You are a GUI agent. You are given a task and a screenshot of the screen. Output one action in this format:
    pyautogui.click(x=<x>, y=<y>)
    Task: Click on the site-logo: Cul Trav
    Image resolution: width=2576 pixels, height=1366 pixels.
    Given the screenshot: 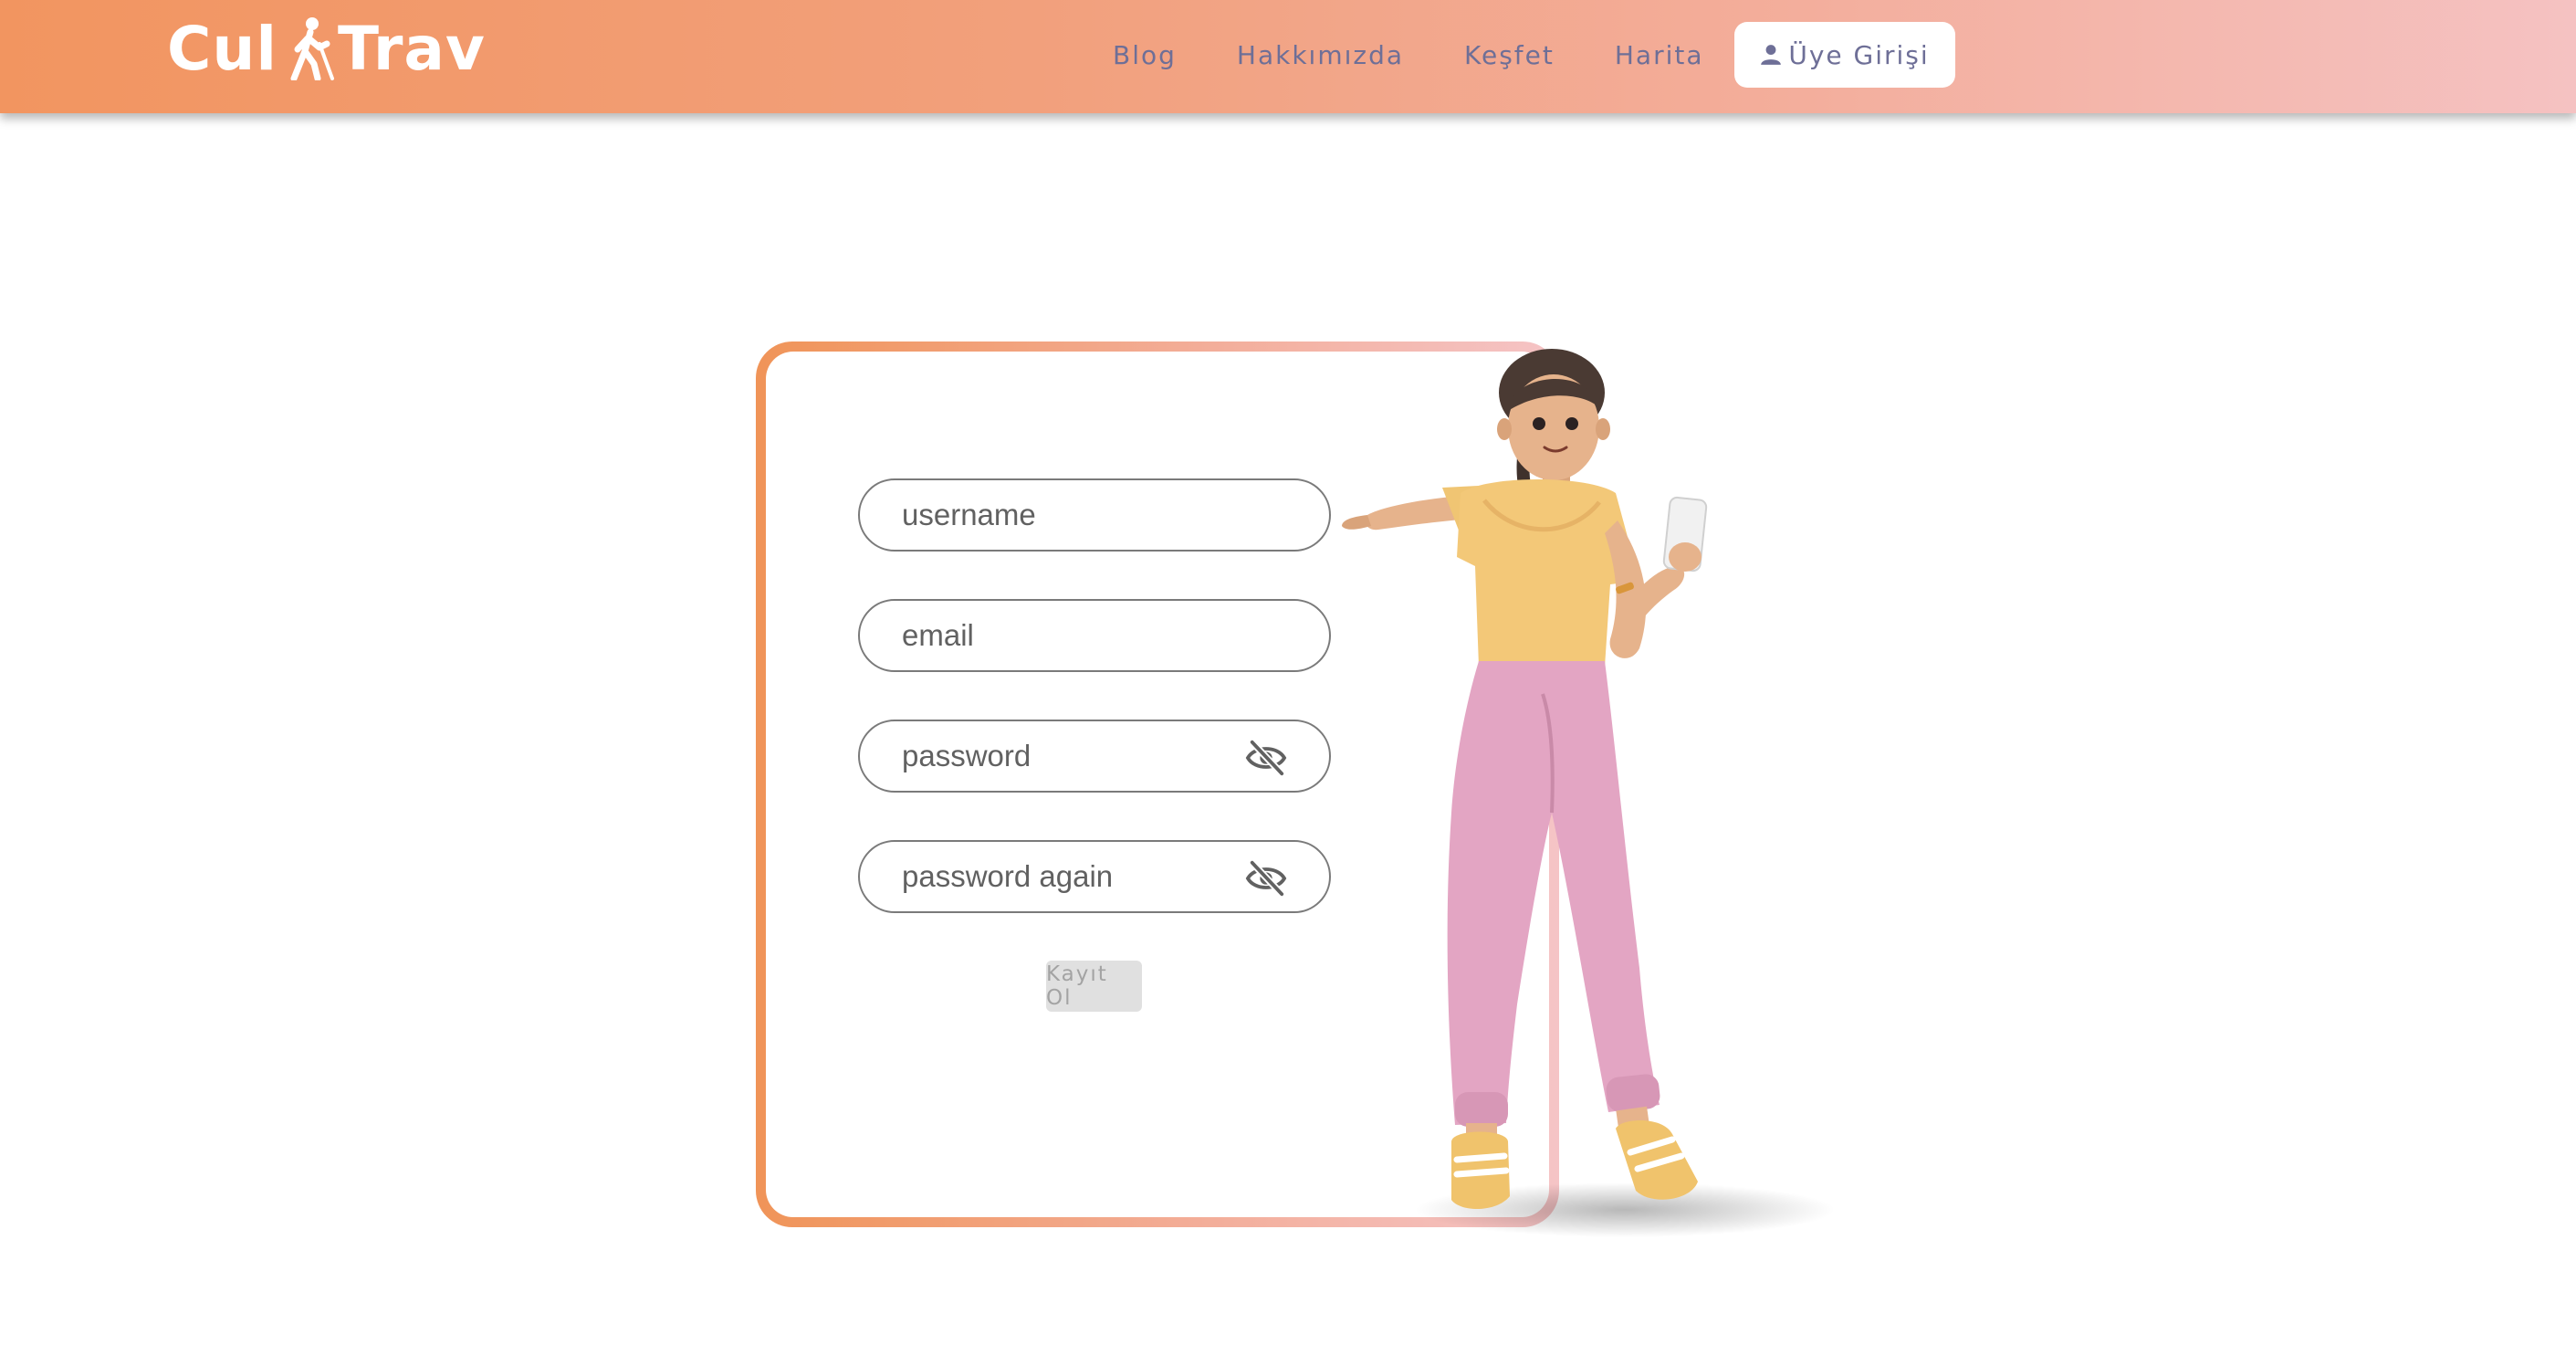 What is the action you would take?
    pyautogui.click(x=326, y=49)
    